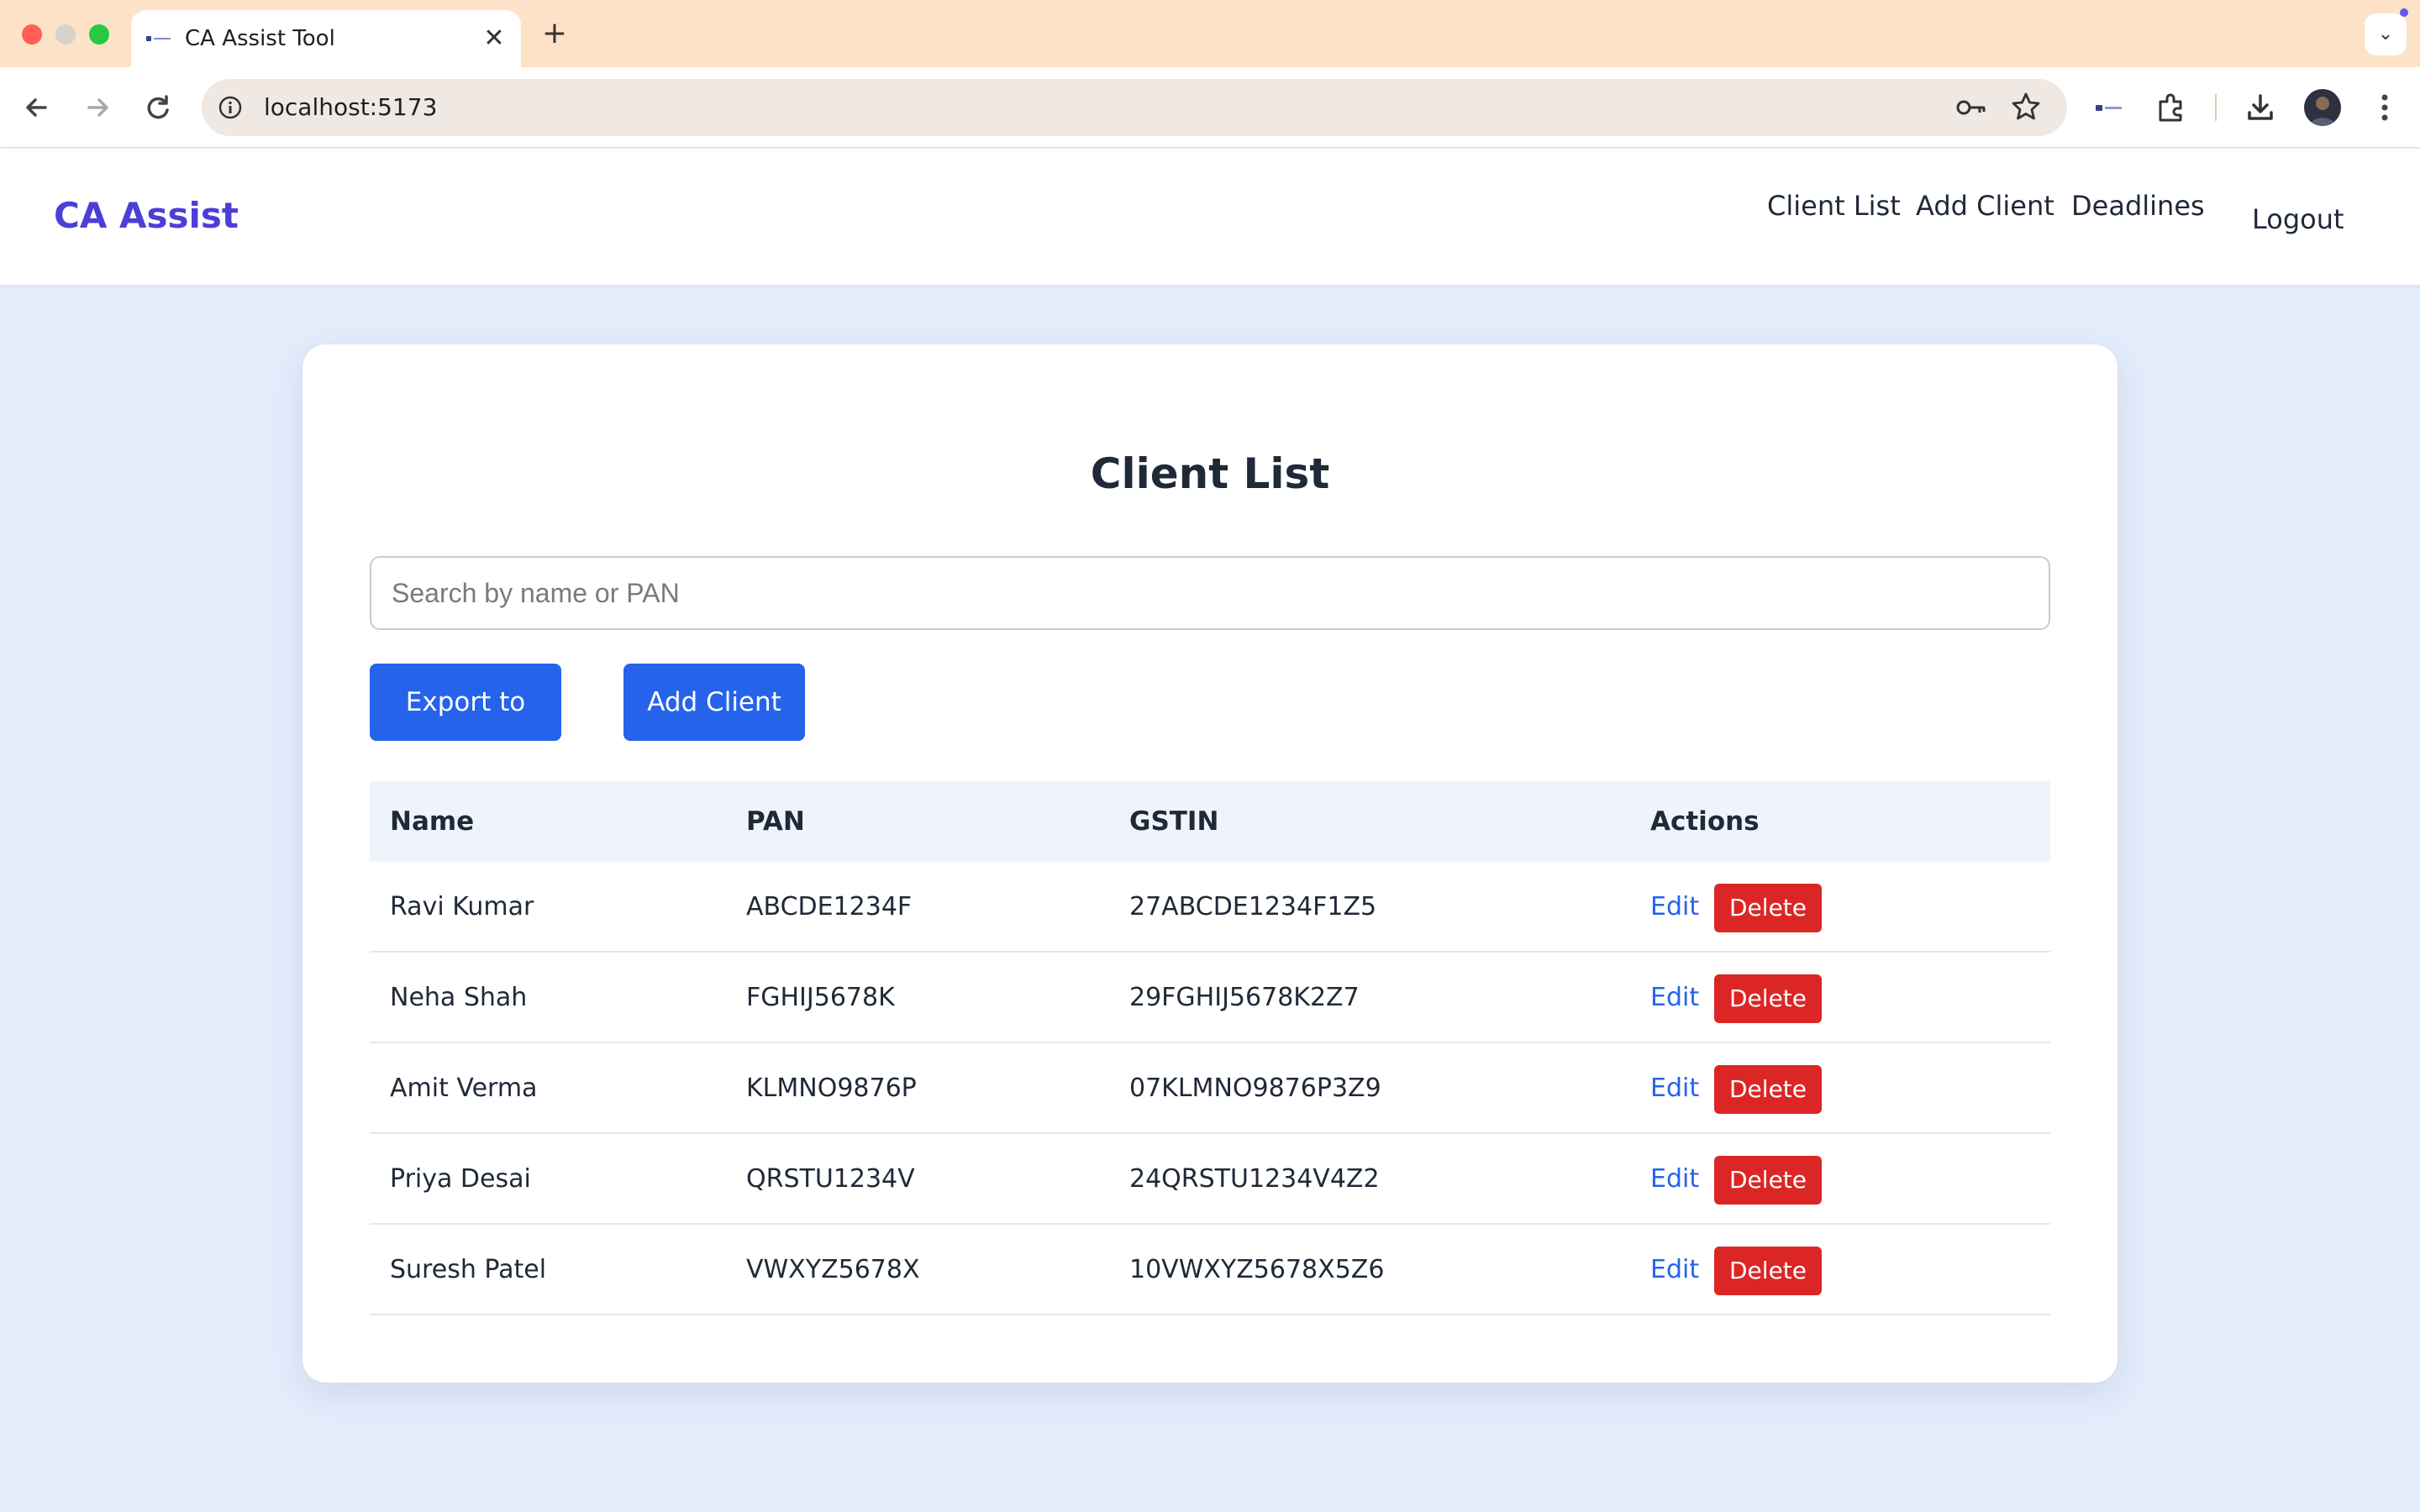 The height and width of the screenshot is (1512, 2420). I want to click on client-pan: FGHIJ5678K, so click(820, 997).